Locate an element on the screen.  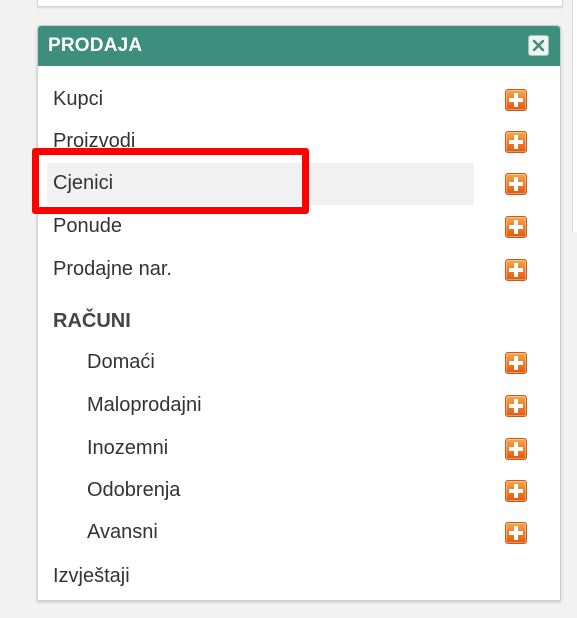
menu-item-kupci: Kupci is located at coordinates (299, 99).